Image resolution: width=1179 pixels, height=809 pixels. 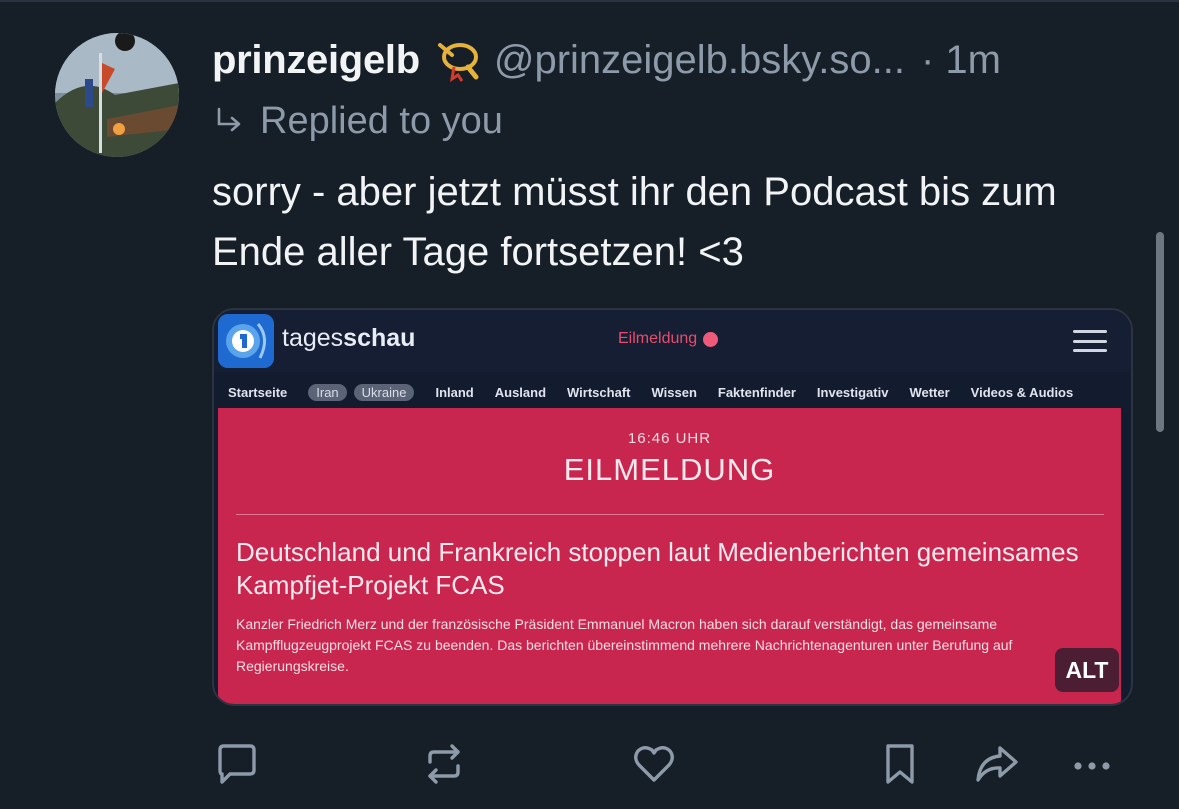 I want to click on avatar, so click(x=117, y=95).